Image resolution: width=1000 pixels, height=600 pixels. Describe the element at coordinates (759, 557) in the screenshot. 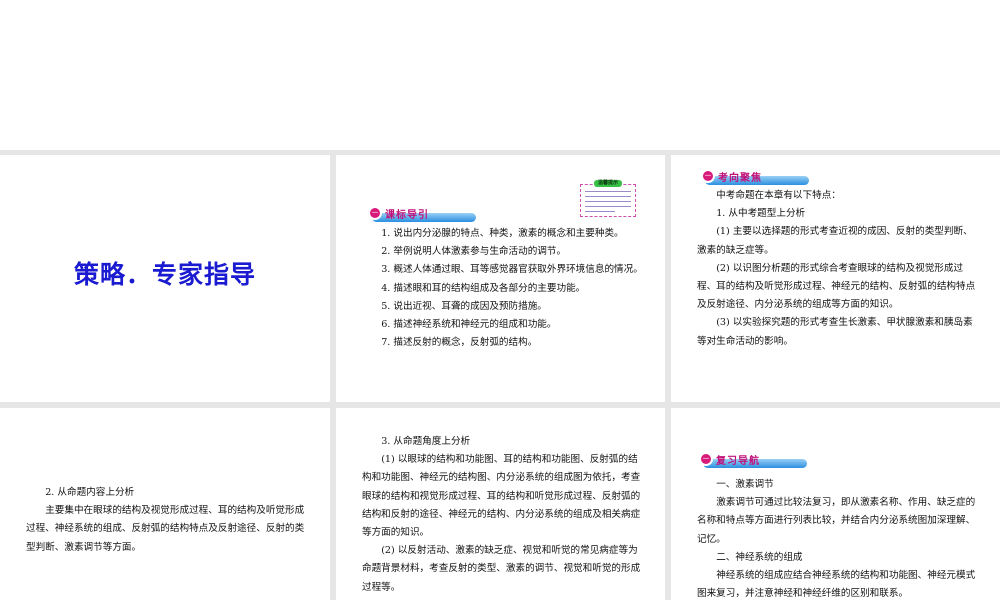

I see `text-line: 二、神经系统的组成` at that location.